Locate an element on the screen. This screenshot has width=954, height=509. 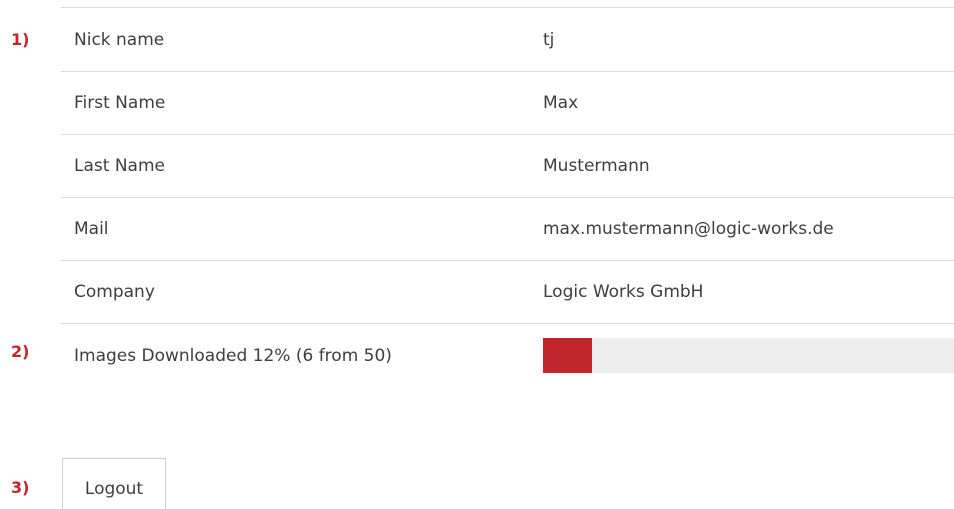
profile-row-mail: Mail max.mustermann@logic-works.de is located at coordinates (507, 229).